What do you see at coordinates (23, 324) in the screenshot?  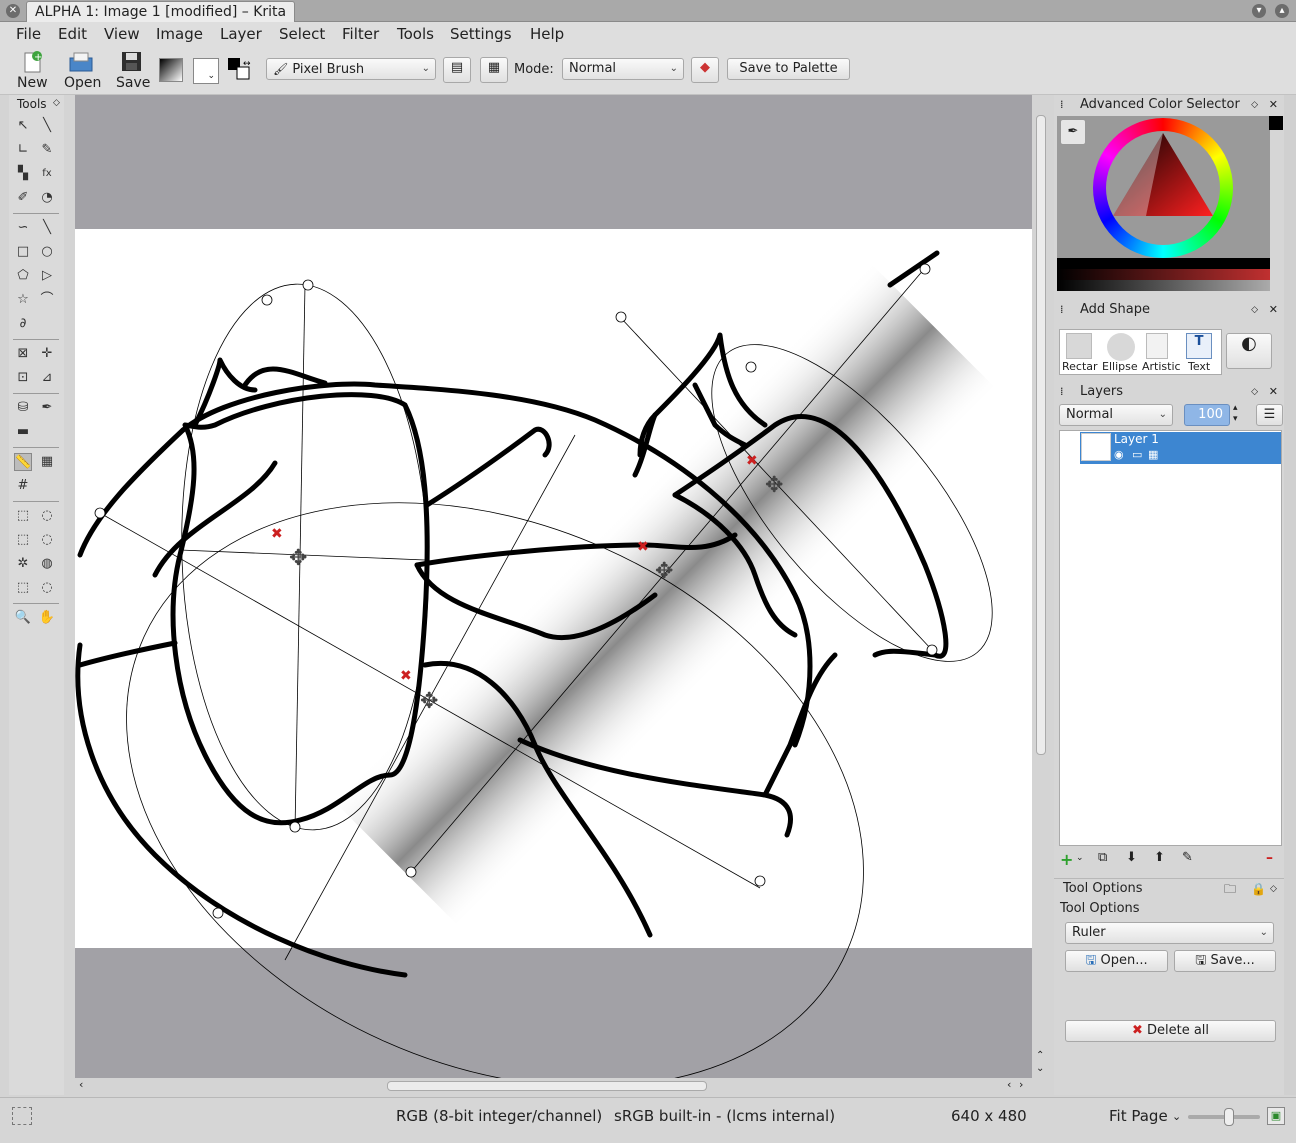 I see `freehand-path-icon: ∂` at bounding box center [23, 324].